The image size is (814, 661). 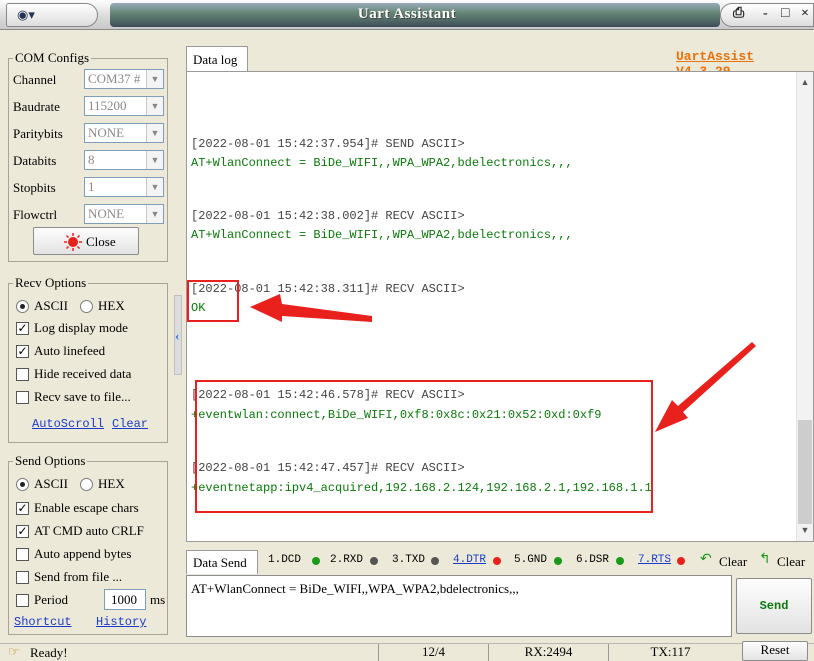 What do you see at coordinates (775, 651) in the screenshot?
I see `reset-button: Reset` at bounding box center [775, 651].